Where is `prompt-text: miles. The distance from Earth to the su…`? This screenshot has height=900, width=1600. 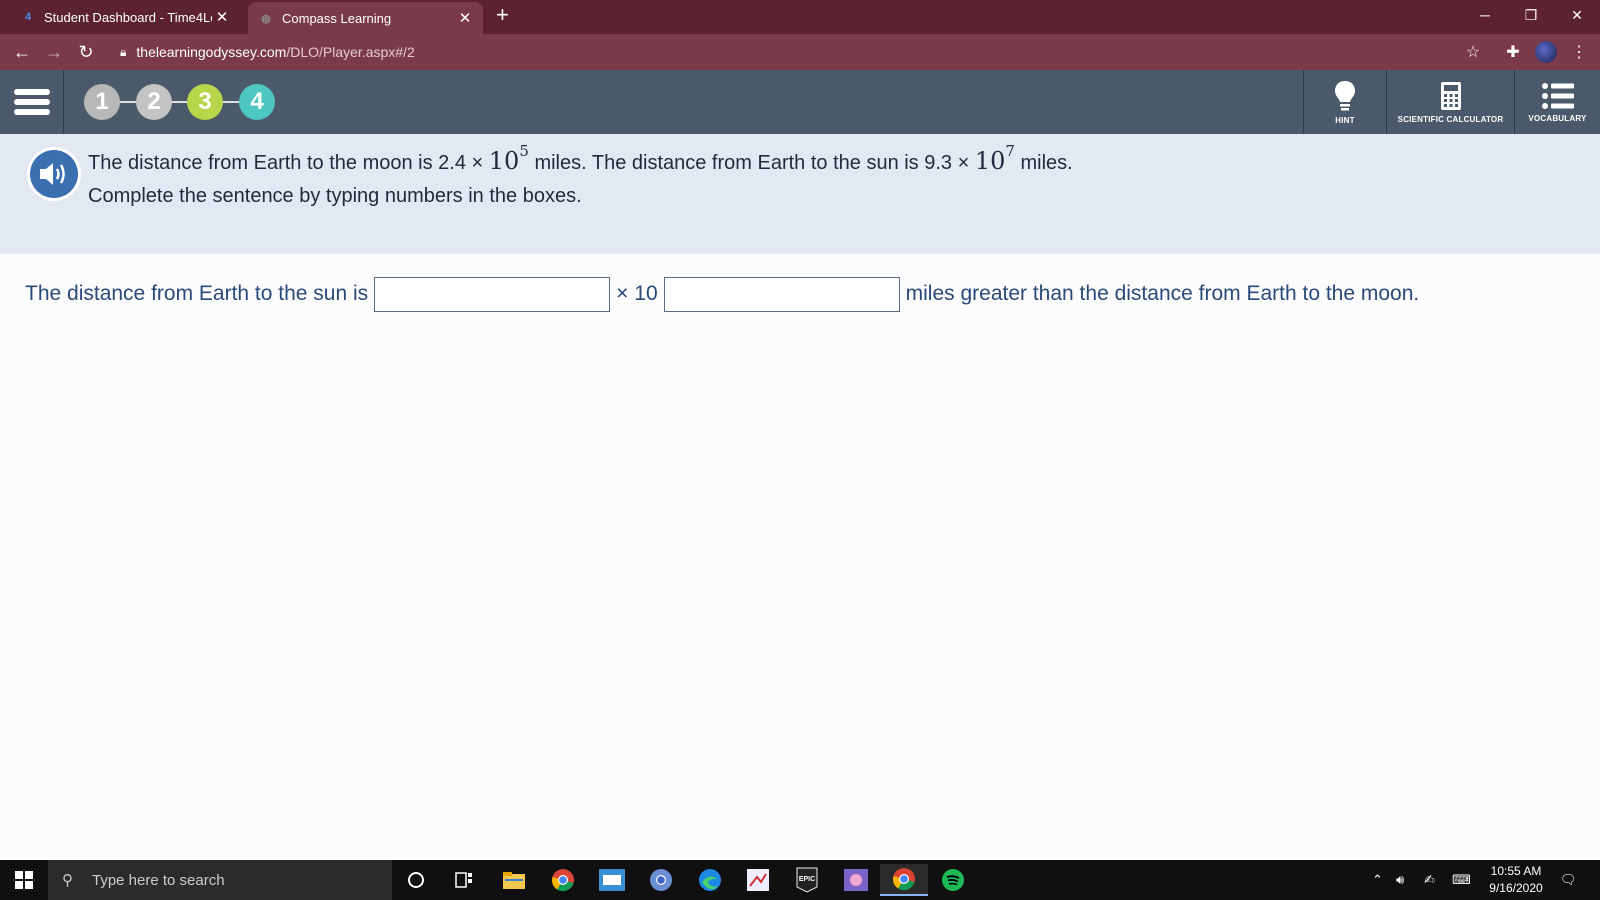 prompt-text: miles. The distance from Earth to the su… is located at coordinates (752, 163).